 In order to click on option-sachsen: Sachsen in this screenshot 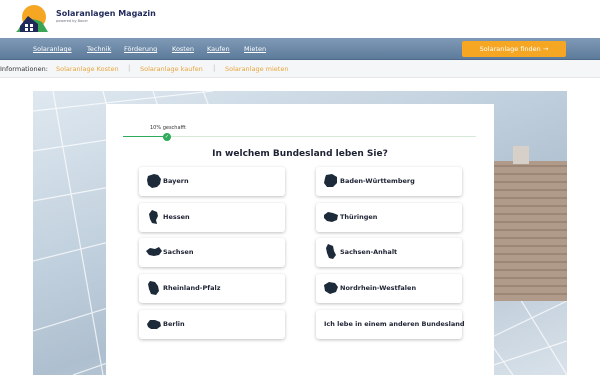, I will do `click(212, 252)`.